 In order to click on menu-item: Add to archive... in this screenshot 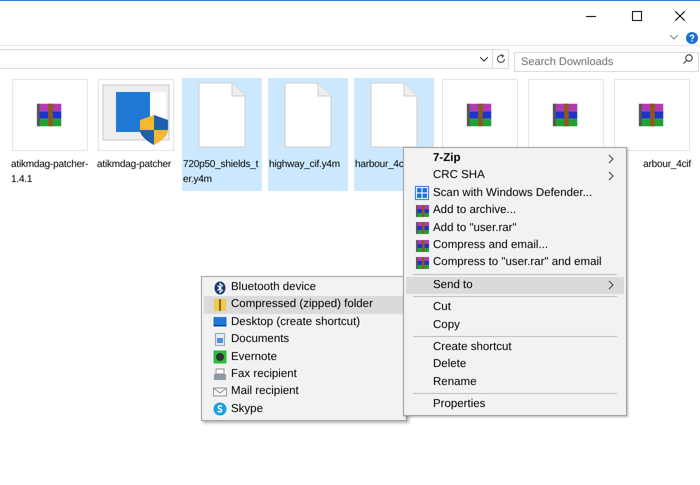, I will do `click(515, 211)`.